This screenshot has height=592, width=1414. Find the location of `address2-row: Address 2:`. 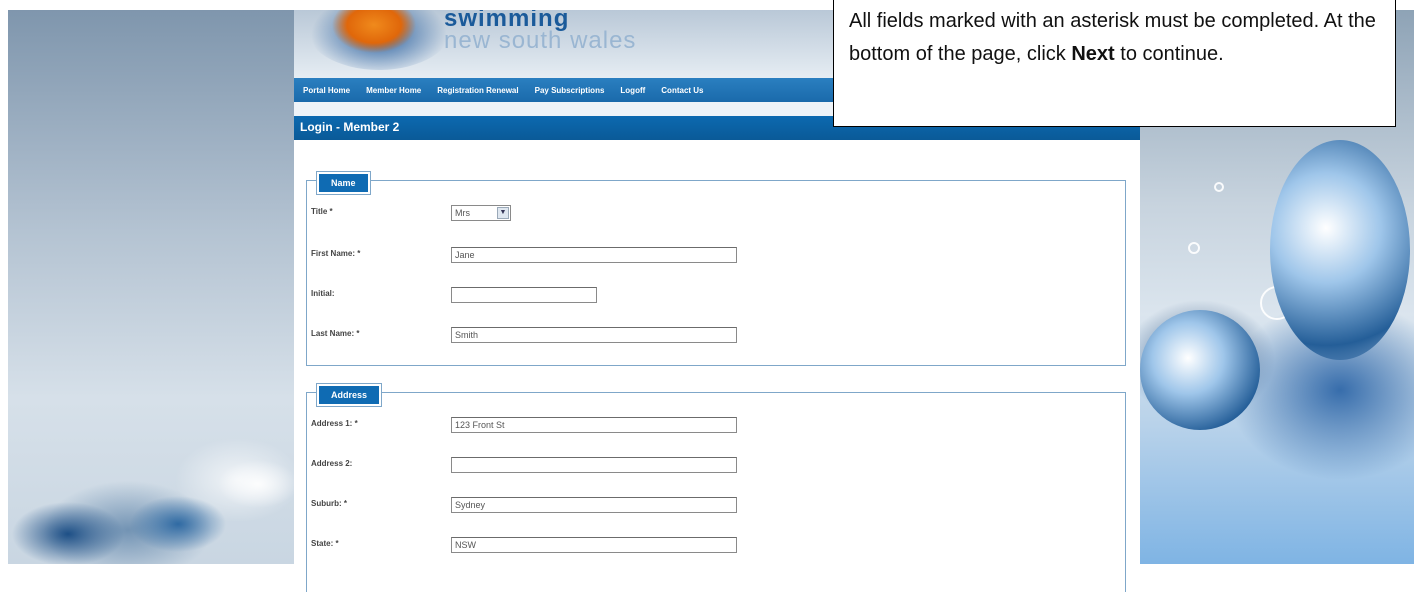

address2-row: Address 2: is located at coordinates (717, 467).